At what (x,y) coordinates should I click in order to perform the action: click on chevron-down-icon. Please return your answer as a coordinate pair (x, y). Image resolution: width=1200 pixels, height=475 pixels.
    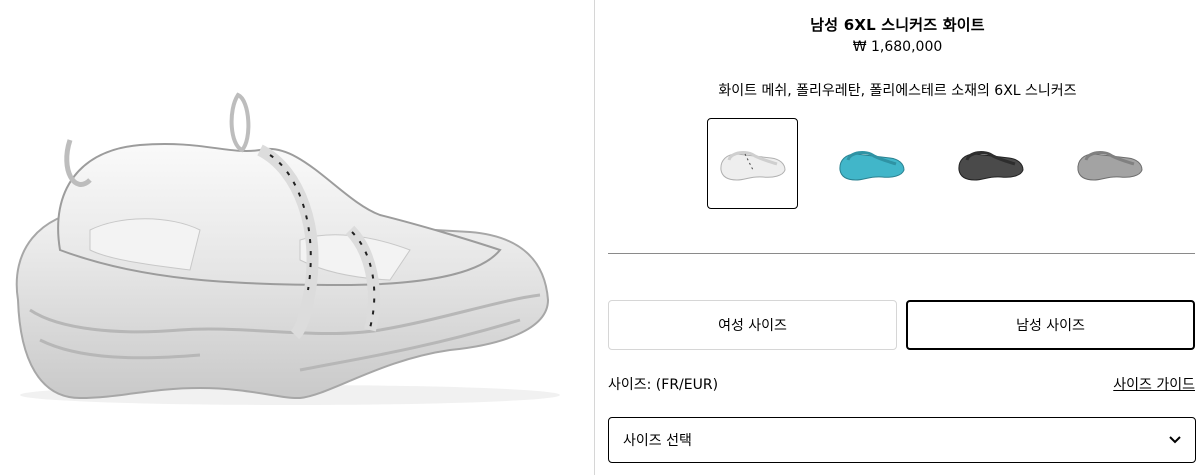
    Looking at the image, I should click on (1175, 440).